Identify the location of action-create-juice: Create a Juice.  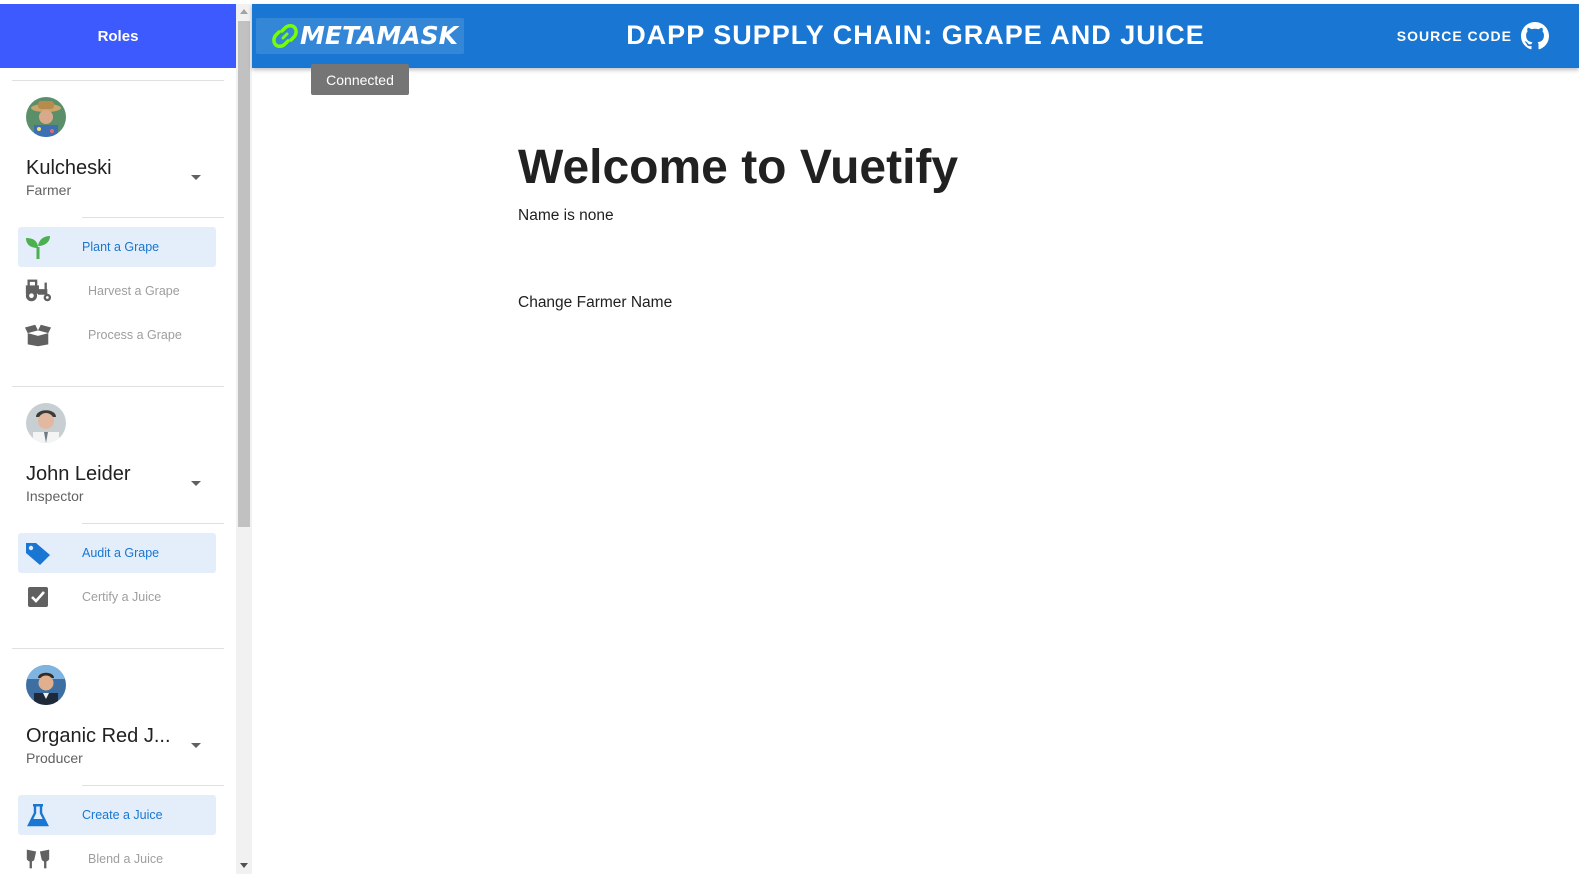
(117, 815).